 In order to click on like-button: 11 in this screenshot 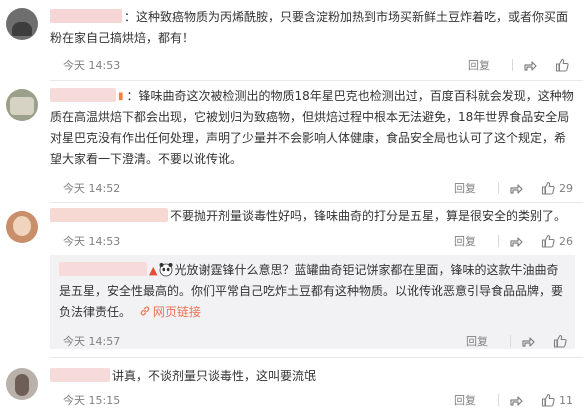, I will do `click(557, 400)`.